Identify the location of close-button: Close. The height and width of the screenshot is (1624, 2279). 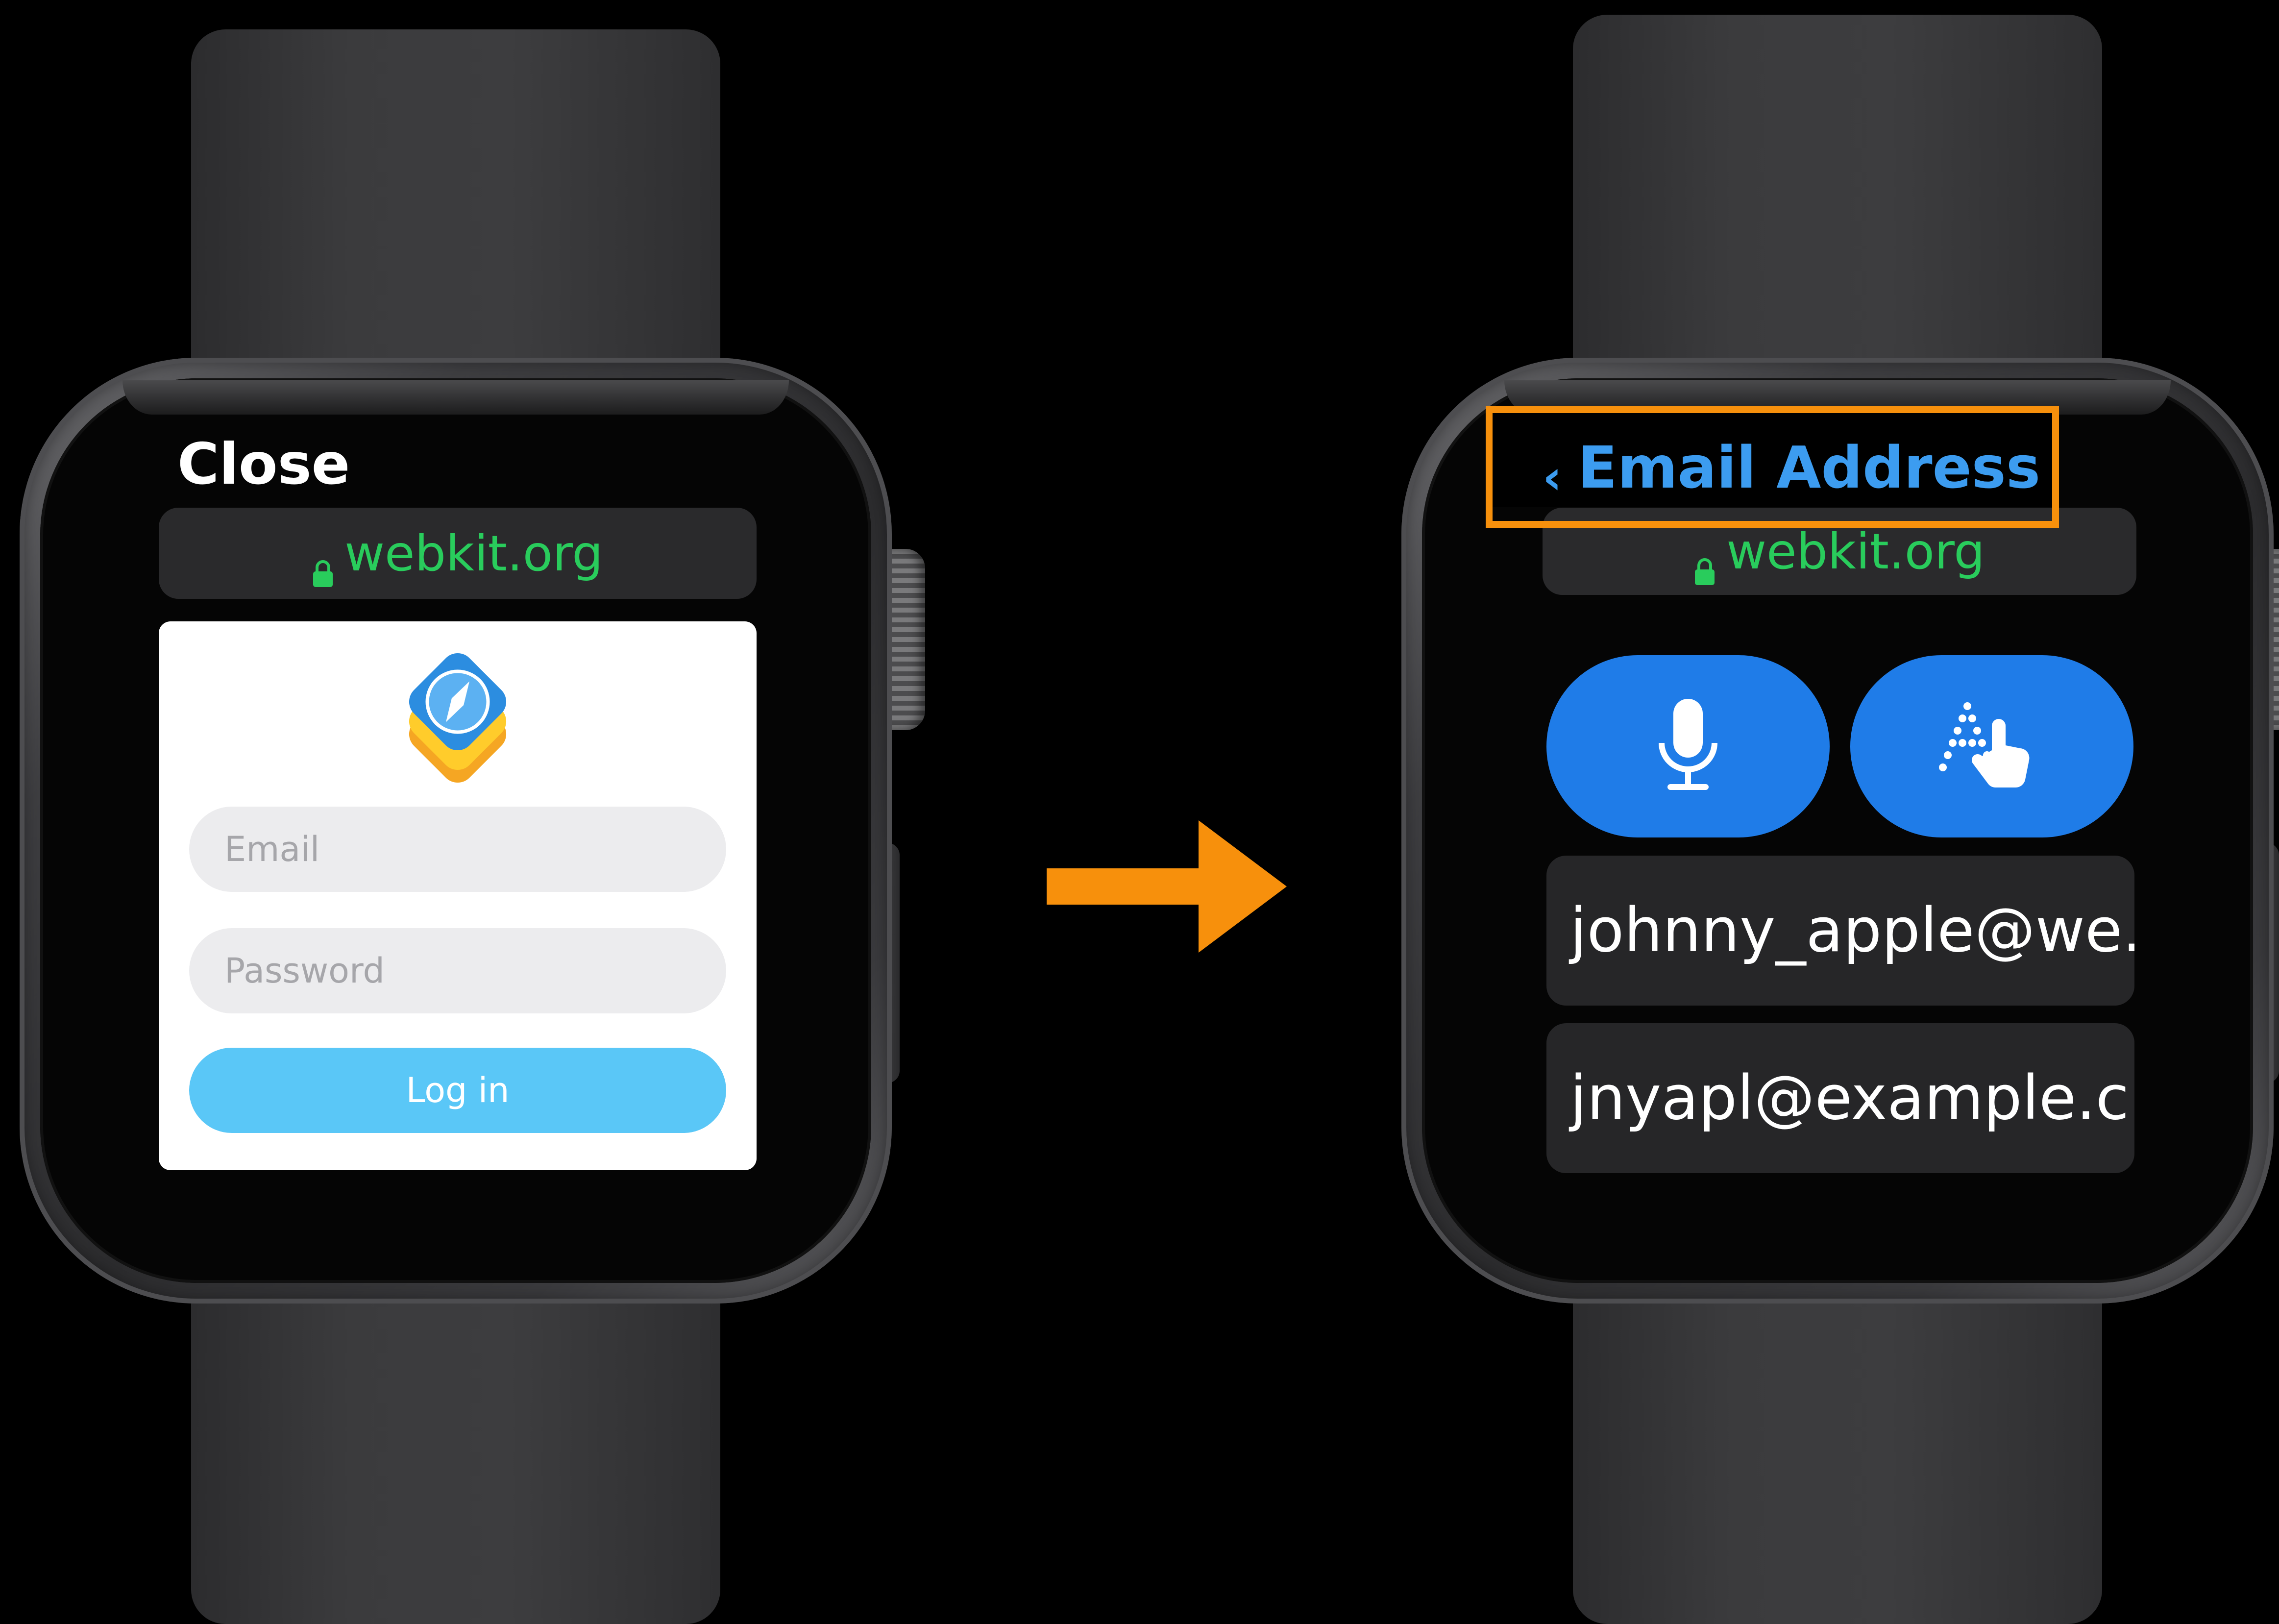
(263, 464).